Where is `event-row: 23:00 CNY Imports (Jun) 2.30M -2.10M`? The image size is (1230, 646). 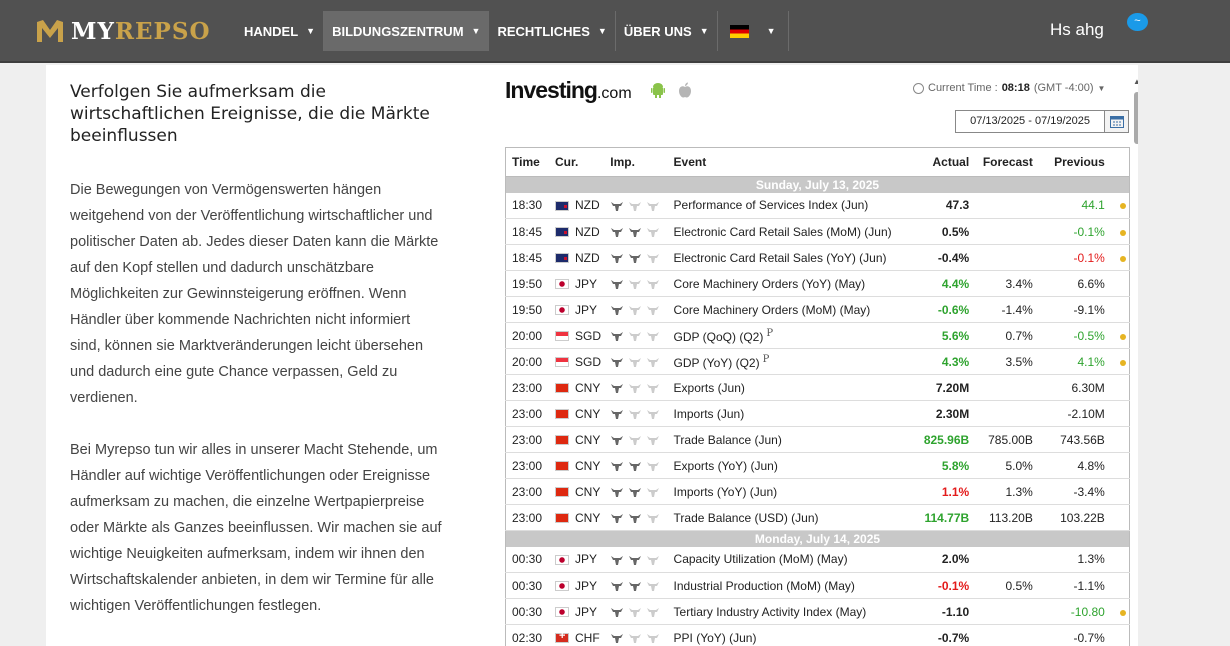 event-row: 23:00 CNY Imports (Jun) 2.30M -2.10M is located at coordinates (817, 413).